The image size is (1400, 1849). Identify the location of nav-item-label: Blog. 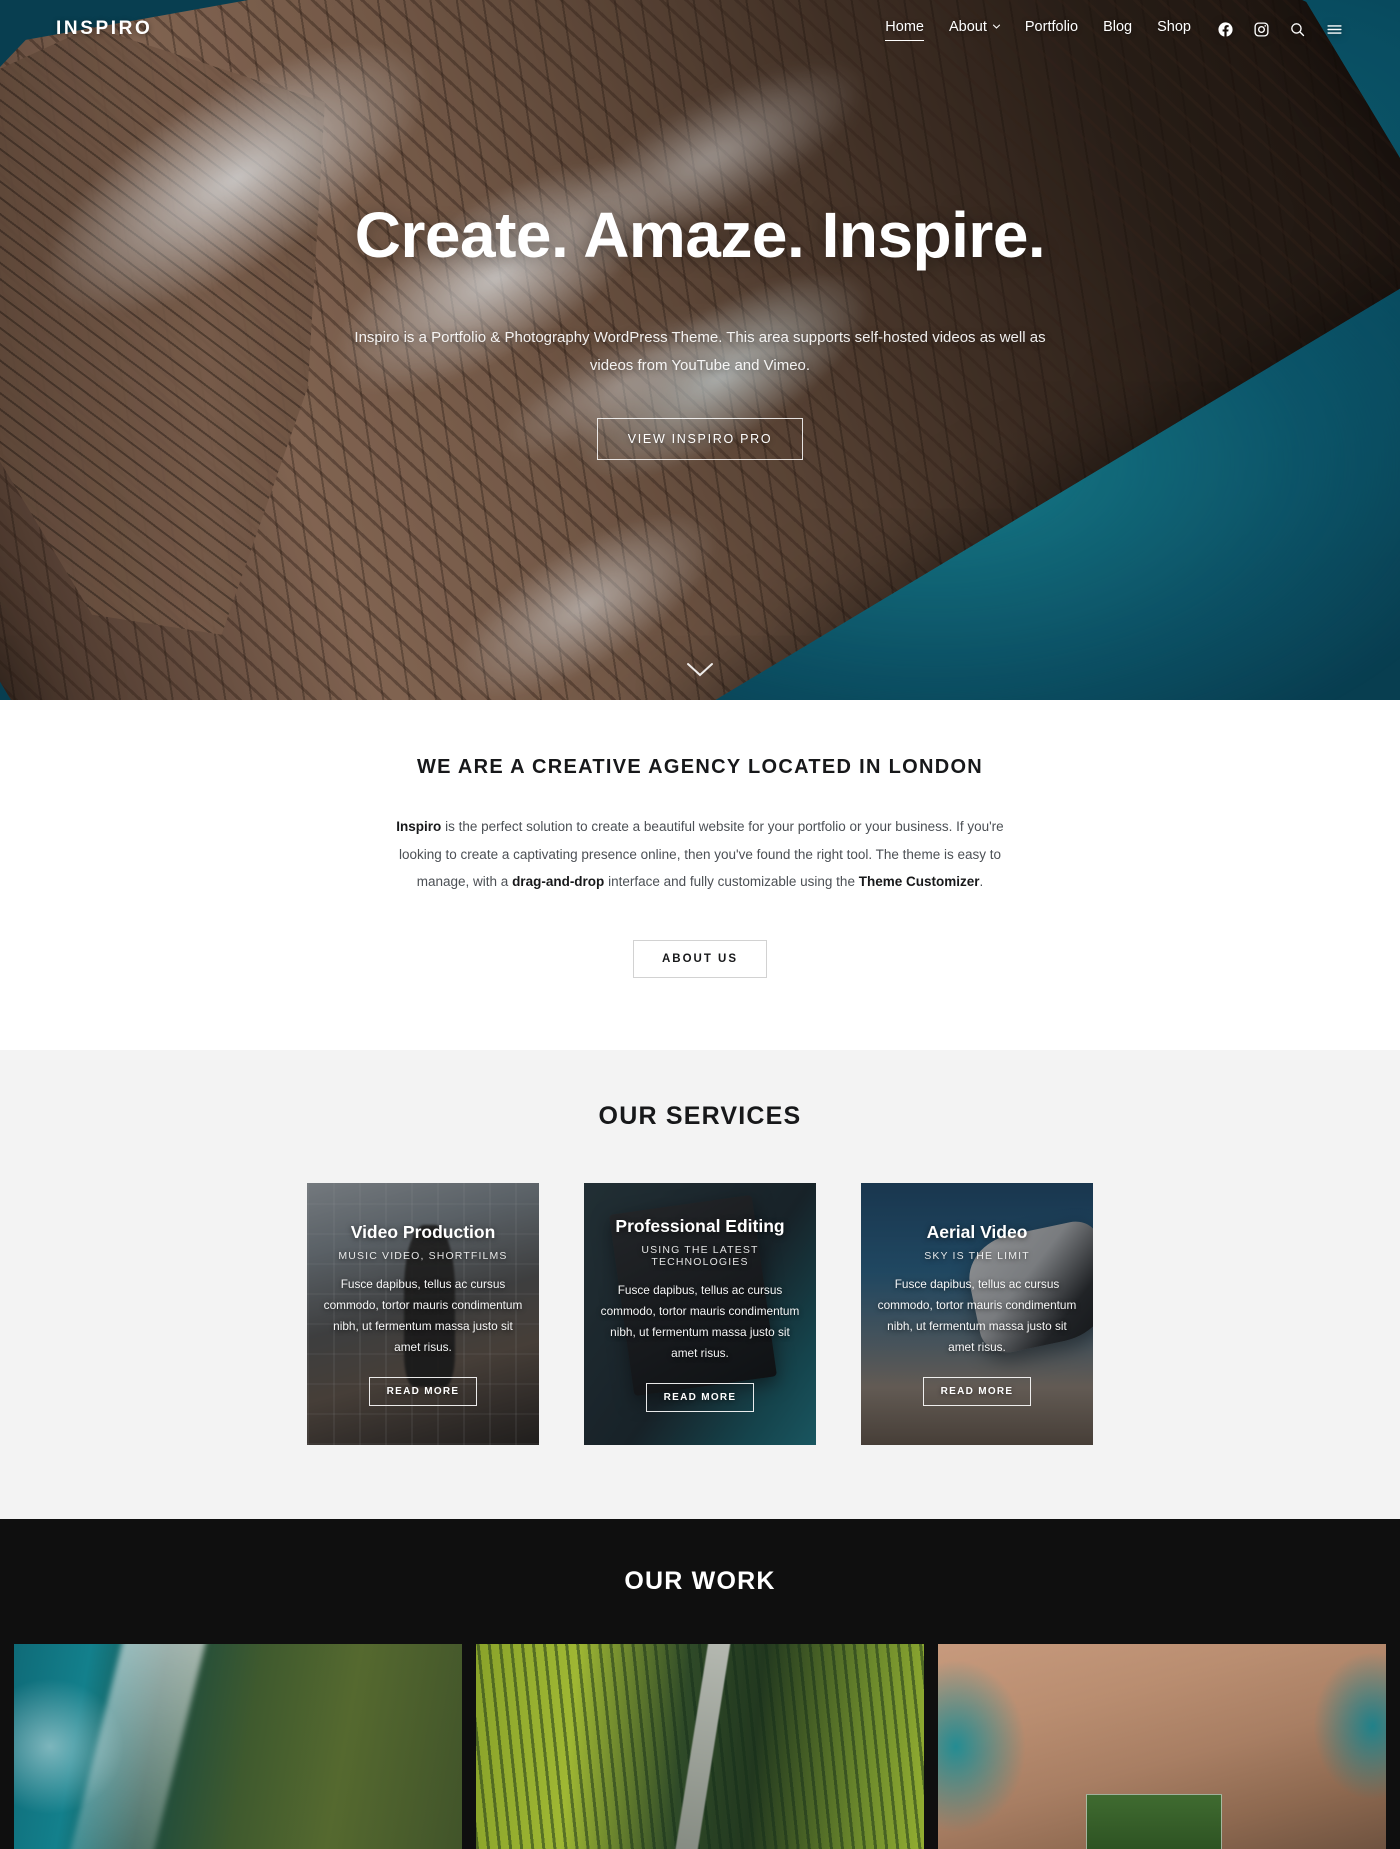
(1118, 27).